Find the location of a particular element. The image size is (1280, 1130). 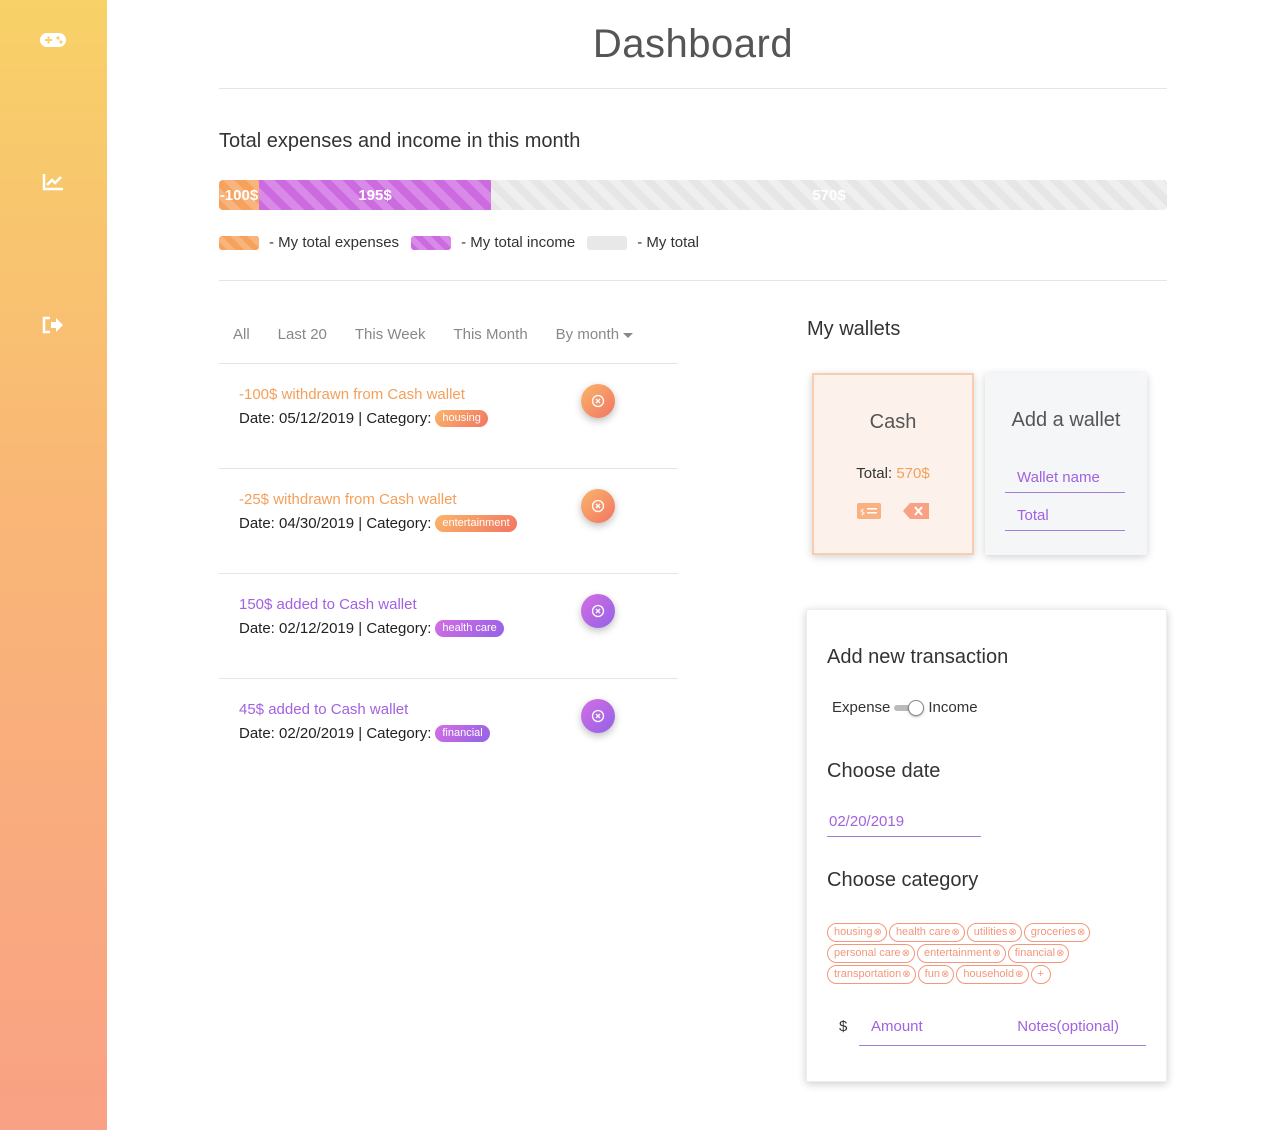

transaction-meta: Date: 02/20/2019 | Category: financial is located at coordinates (364, 733).